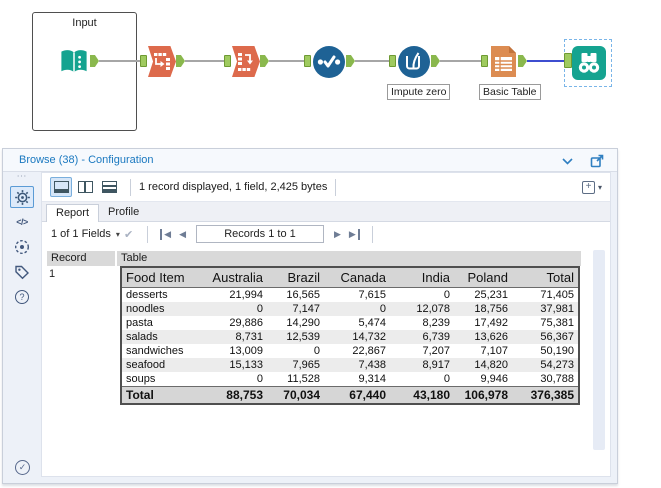 The height and width of the screenshot is (488, 661). I want to click on input-data-book-icon, so click(74, 61).